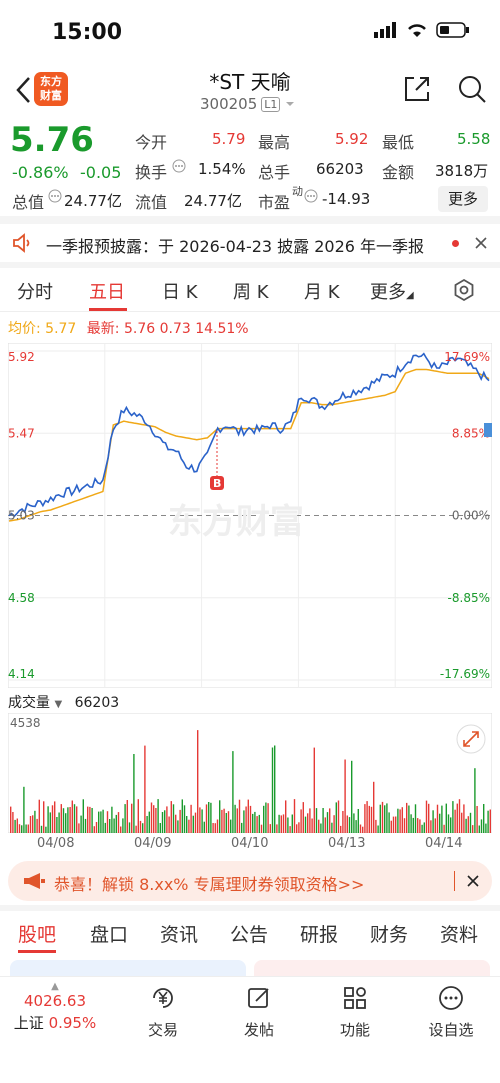 The image size is (500, 1083). What do you see at coordinates (459, 933) in the screenshot?
I see `tab-profile: 资料` at bounding box center [459, 933].